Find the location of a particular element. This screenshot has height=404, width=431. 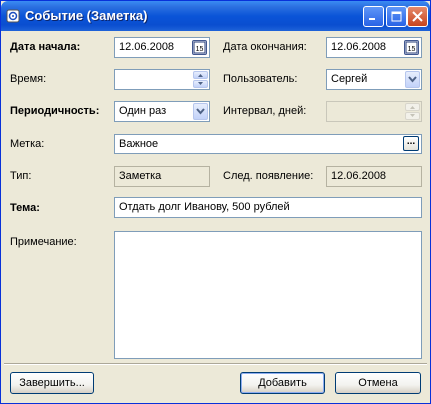

title-bar: Событие (Заметка) is located at coordinates (215, 16).